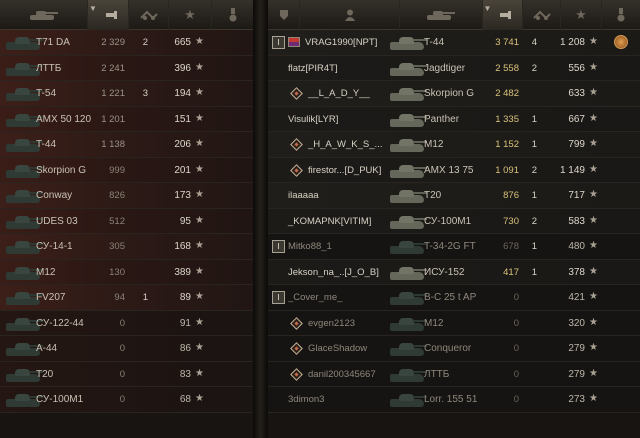 This screenshot has height=438, width=640. Describe the element at coordinates (113, 93) in the screenshot. I see `damage-value: 1 221` at that location.